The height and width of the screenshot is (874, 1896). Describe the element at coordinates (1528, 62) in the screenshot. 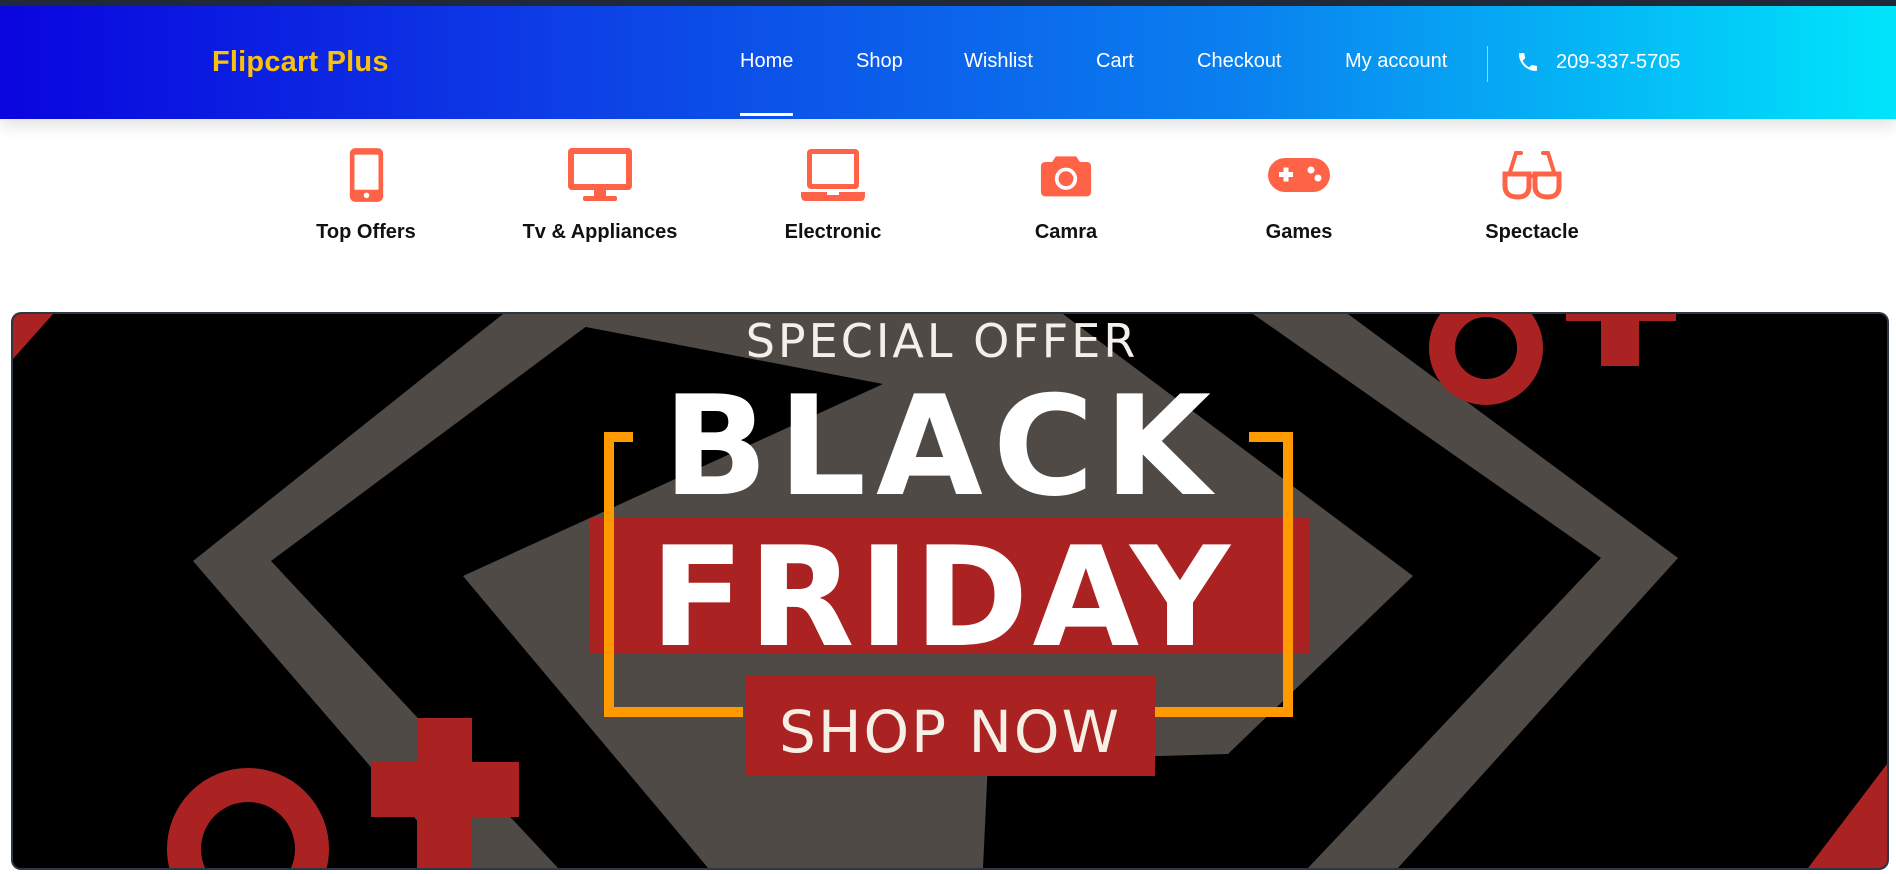

I see `phone-icon` at that location.